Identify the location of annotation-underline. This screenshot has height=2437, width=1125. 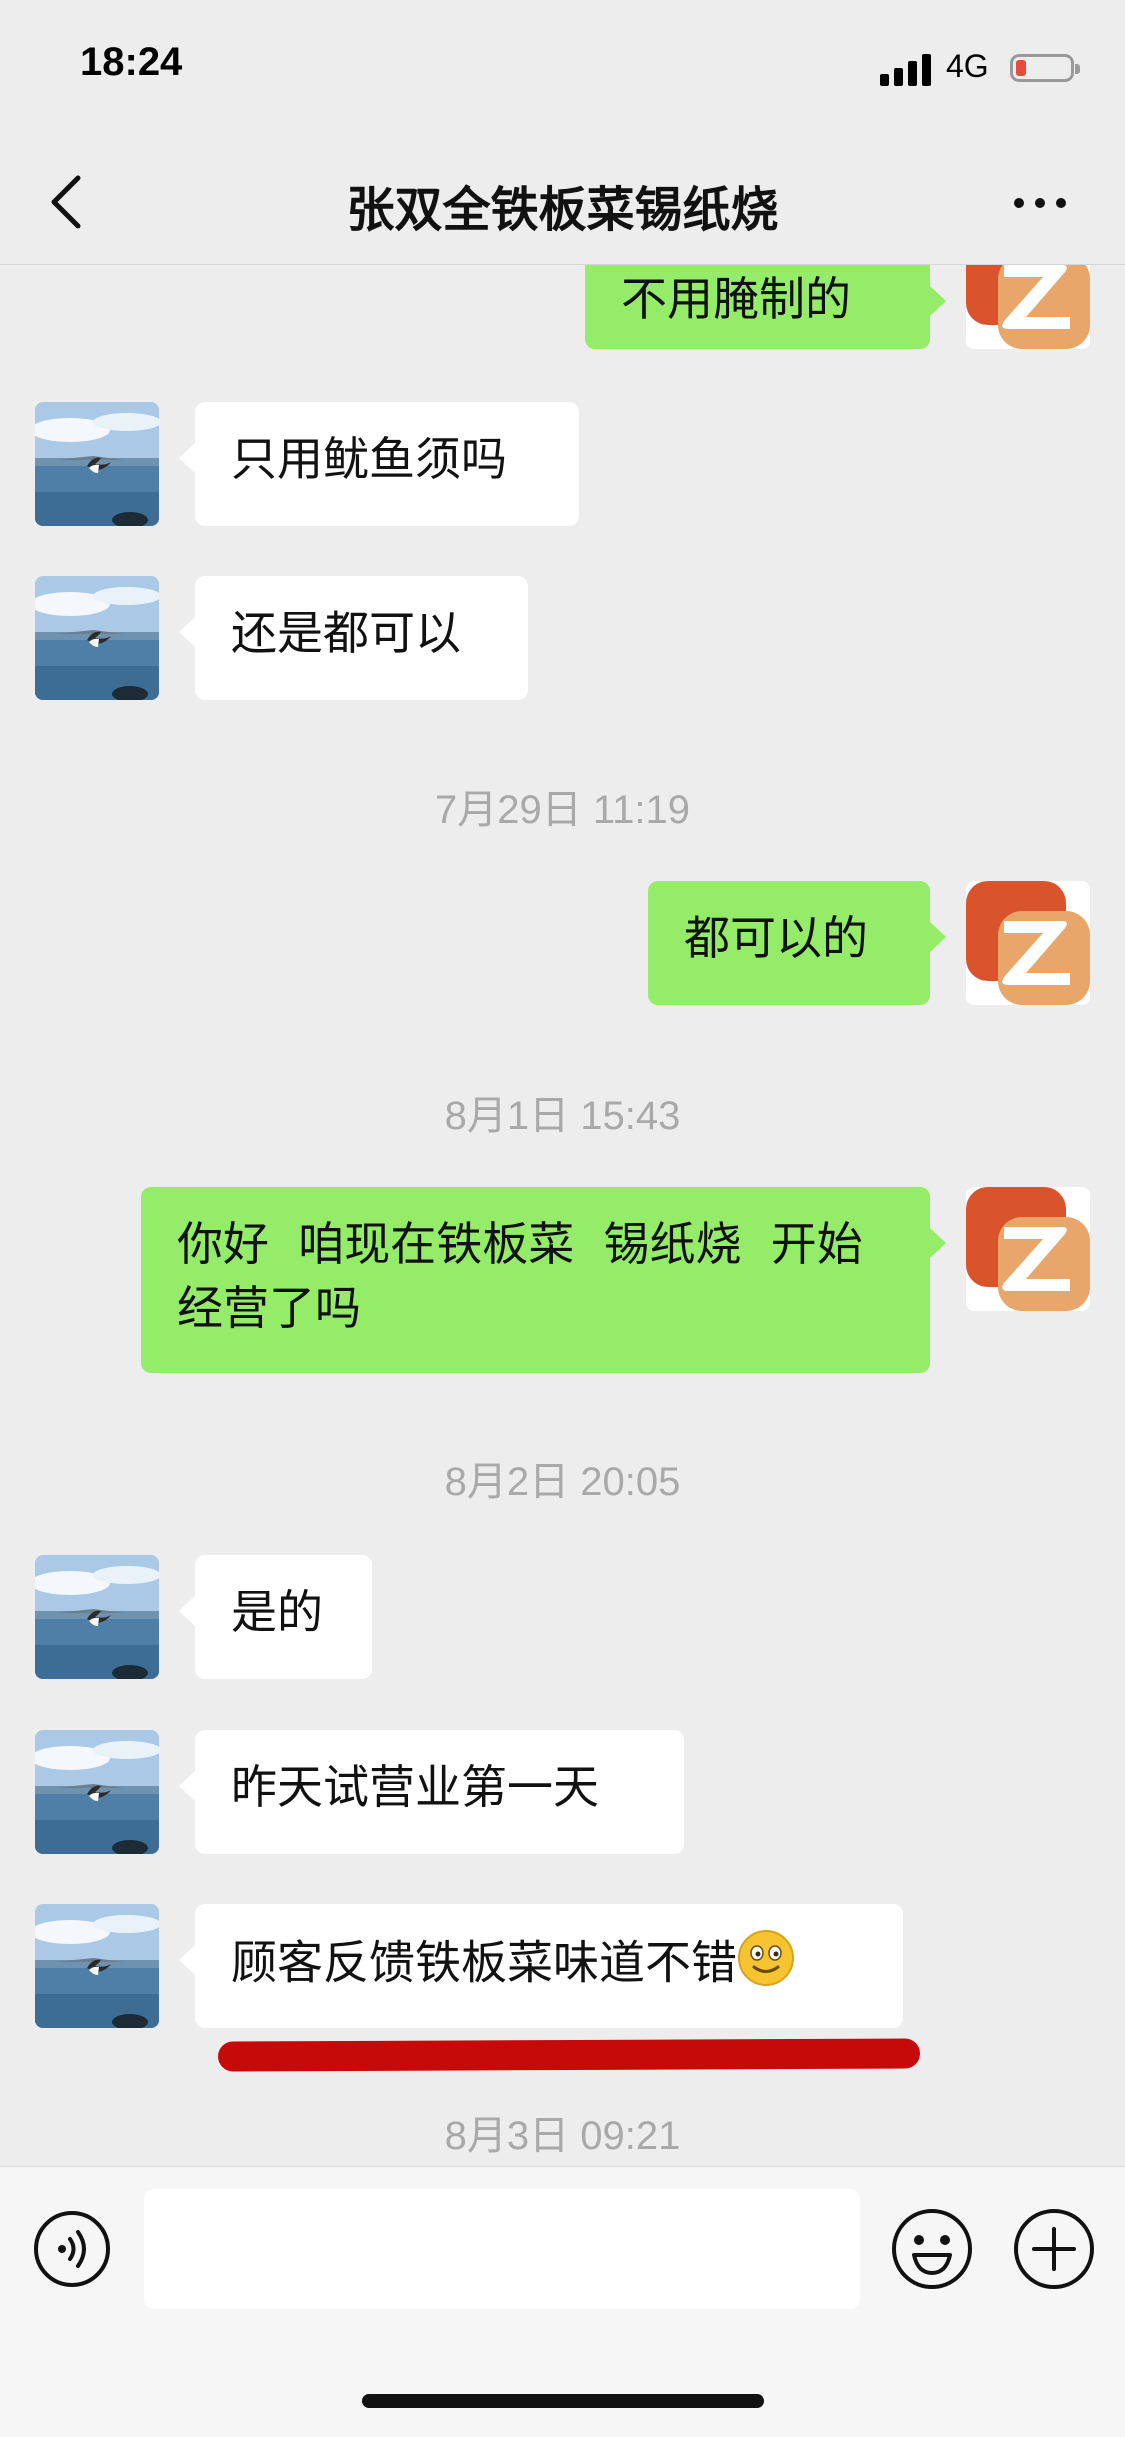
(569, 2055).